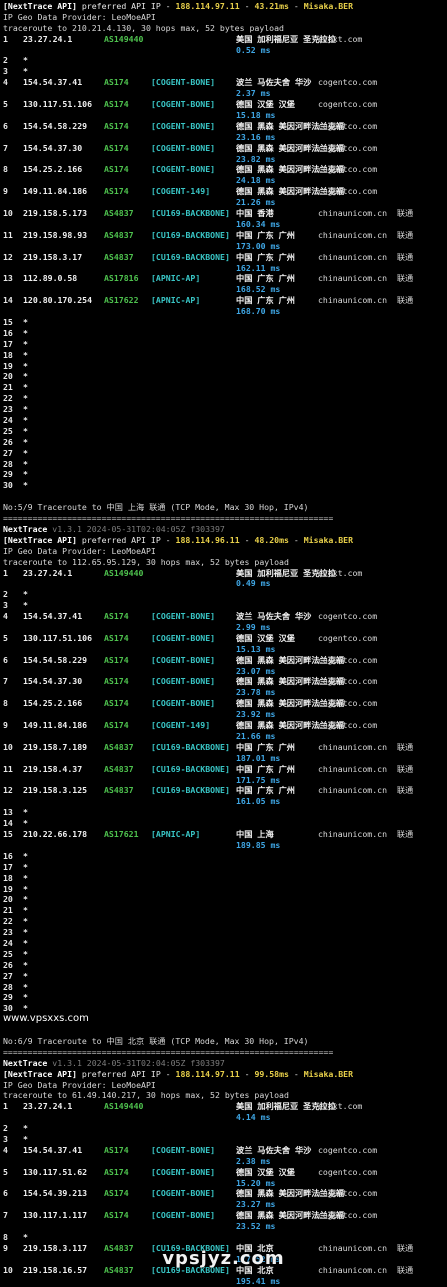 This screenshot has height=1287, width=447. I want to click on hop-row: 25 *, so click(225, 954).